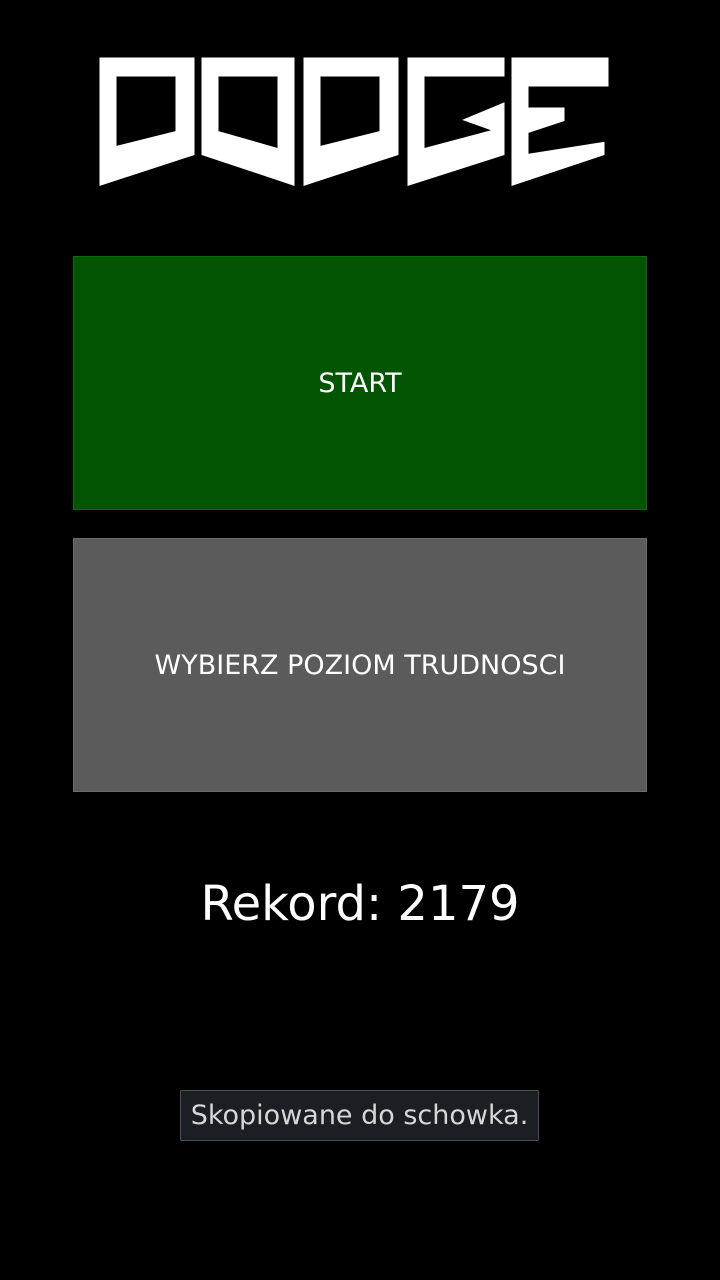 The image size is (720, 1280). I want to click on toast-notification: Skopiowane do schowka., so click(359, 1115).